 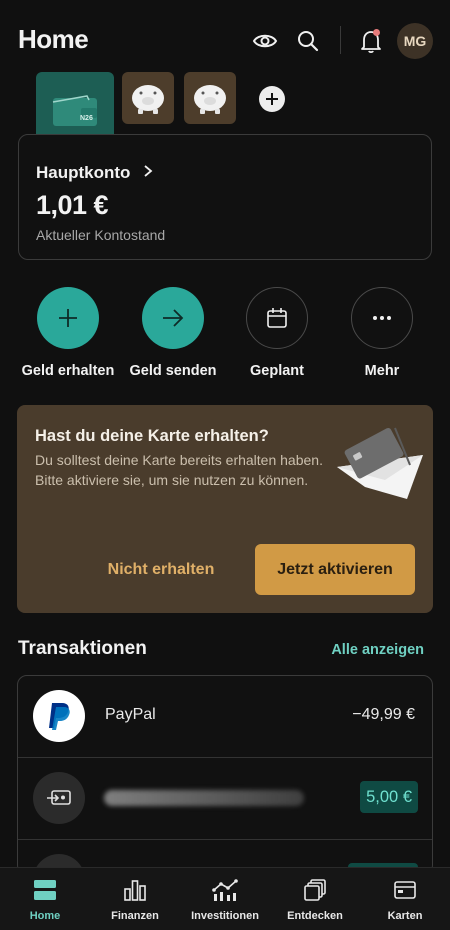 What do you see at coordinates (225, 197) in the screenshot?
I see `account-card: Hauptkonto 1,01 € Aktueller Kontostand` at bounding box center [225, 197].